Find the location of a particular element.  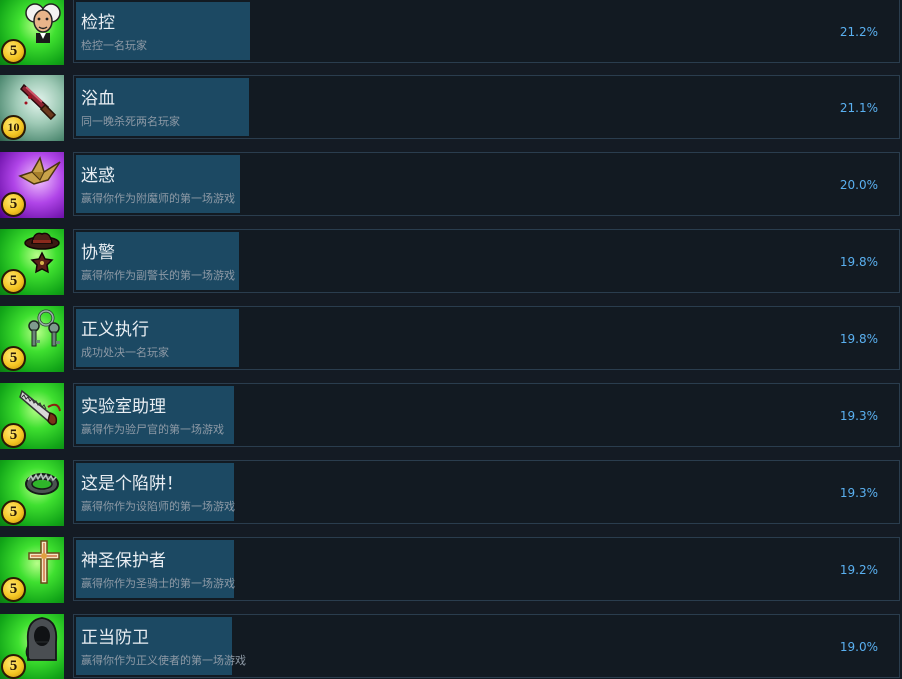

achievement-description: 同一晚杀死两名玩家 is located at coordinates (130, 121).